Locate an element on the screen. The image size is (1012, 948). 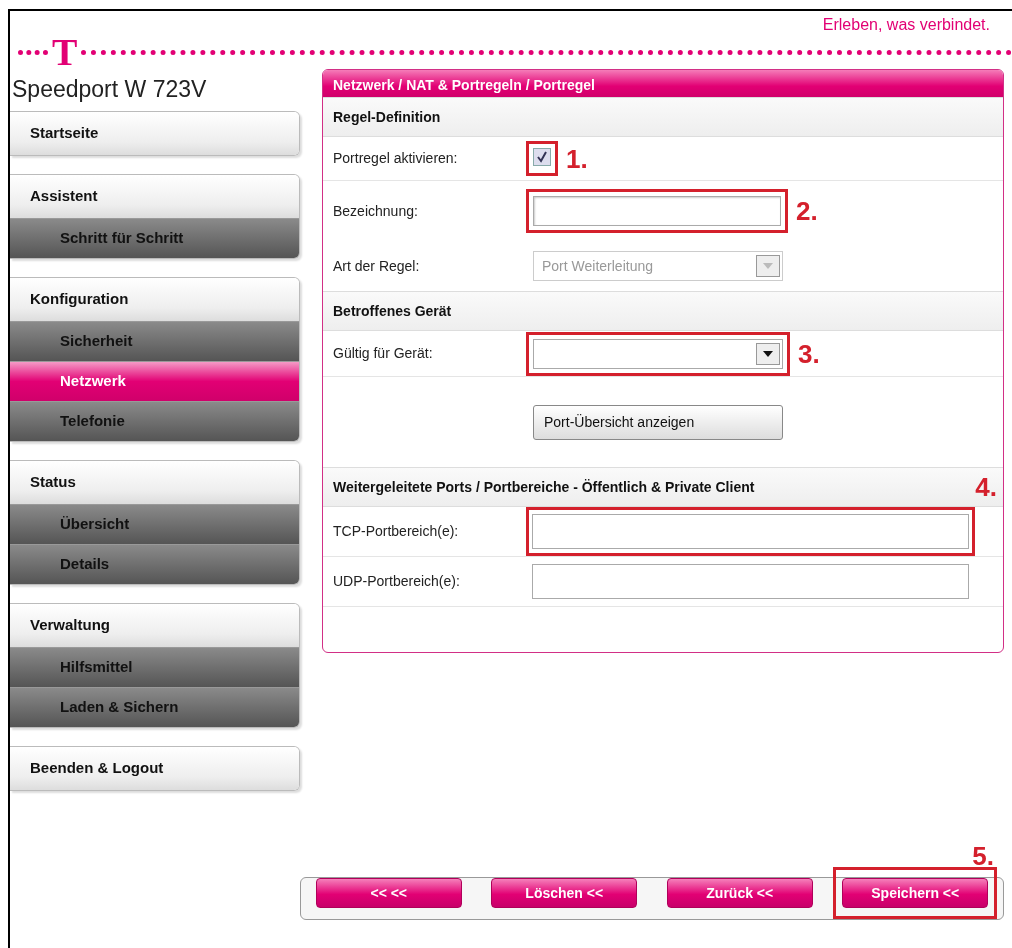
field-label: TCP-Portbereich(e): is located at coordinates (396, 531).